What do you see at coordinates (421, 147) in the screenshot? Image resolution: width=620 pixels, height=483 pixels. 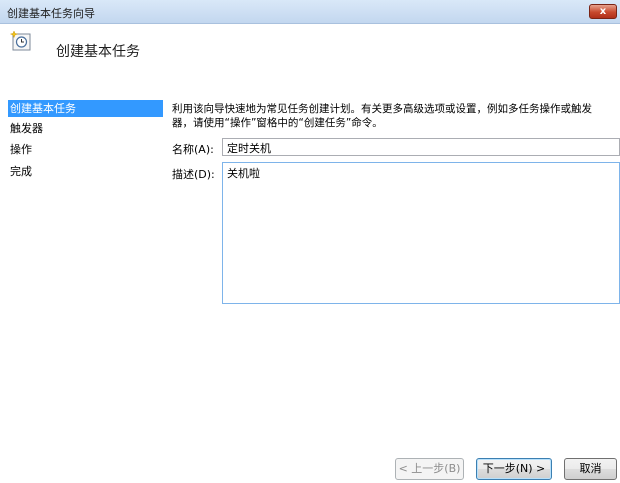 I see `name-field: 定时关机` at bounding box center [421, 147].